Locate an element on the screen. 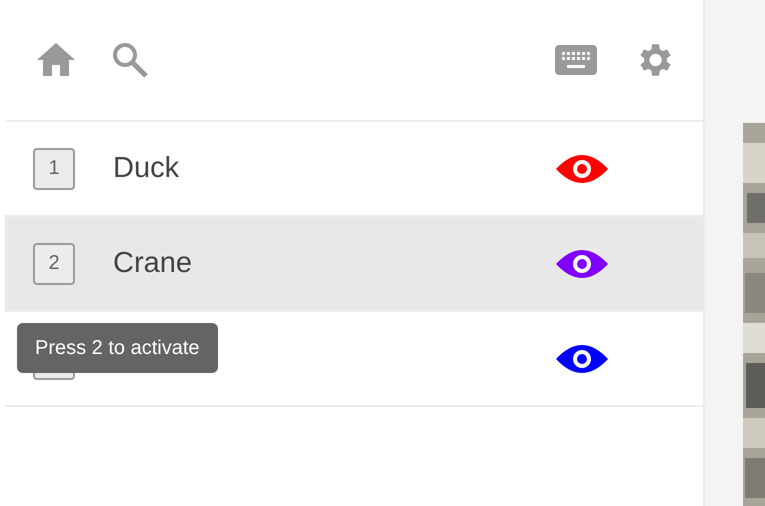  item-name: Crane is located at coordinates (153, 263).